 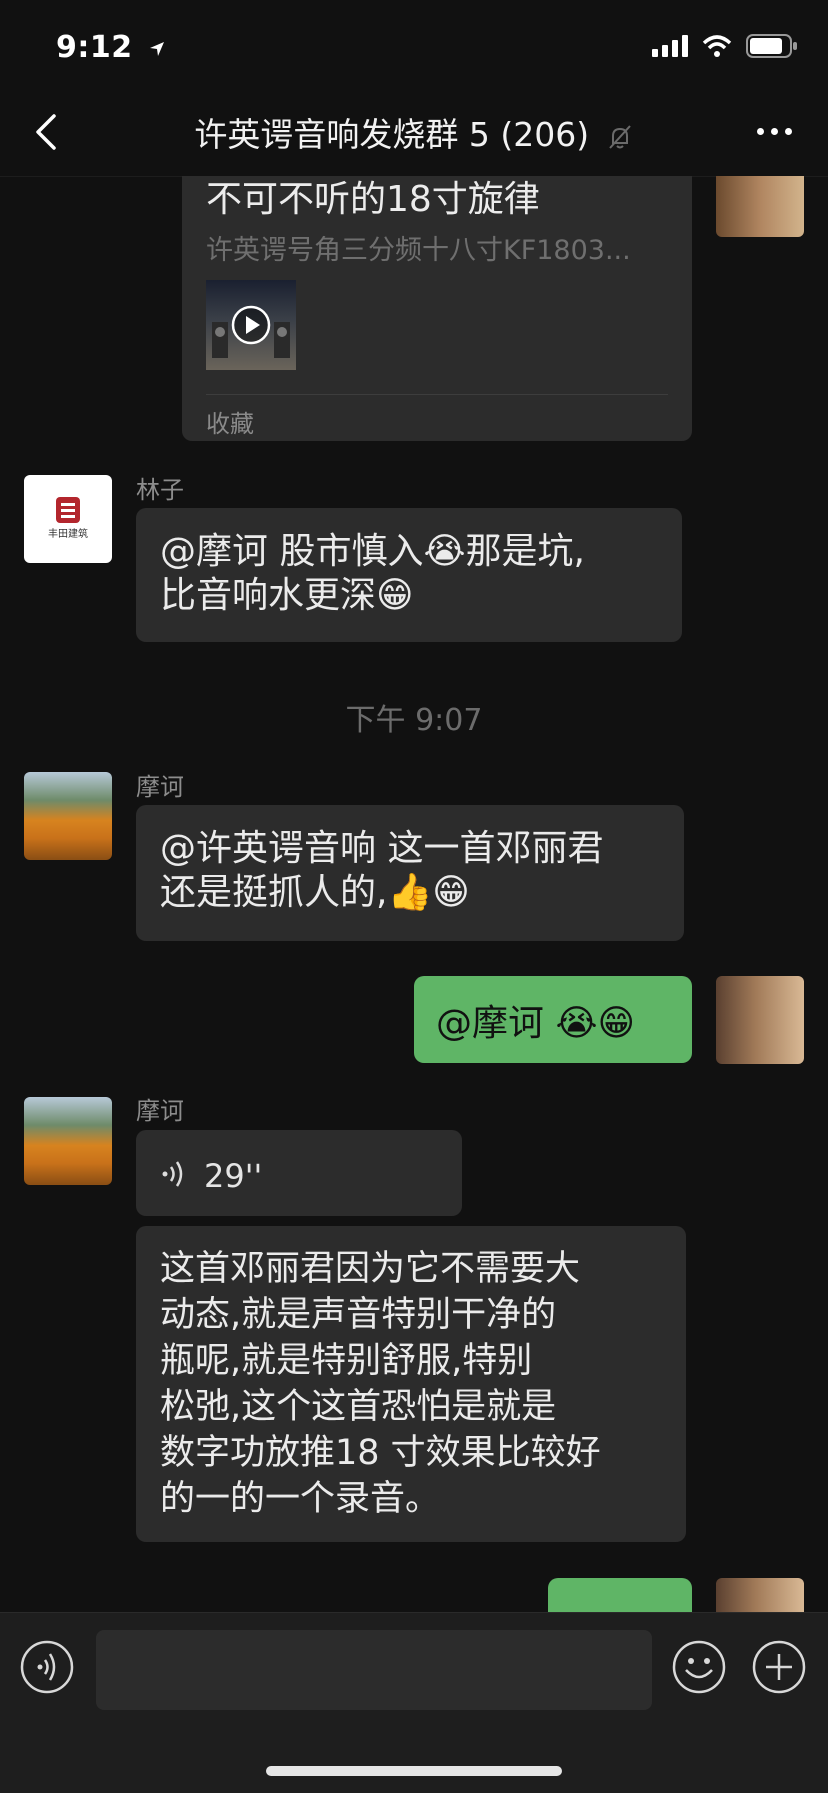 I want to click on emoji-icon, so click(x=699, y=1667).